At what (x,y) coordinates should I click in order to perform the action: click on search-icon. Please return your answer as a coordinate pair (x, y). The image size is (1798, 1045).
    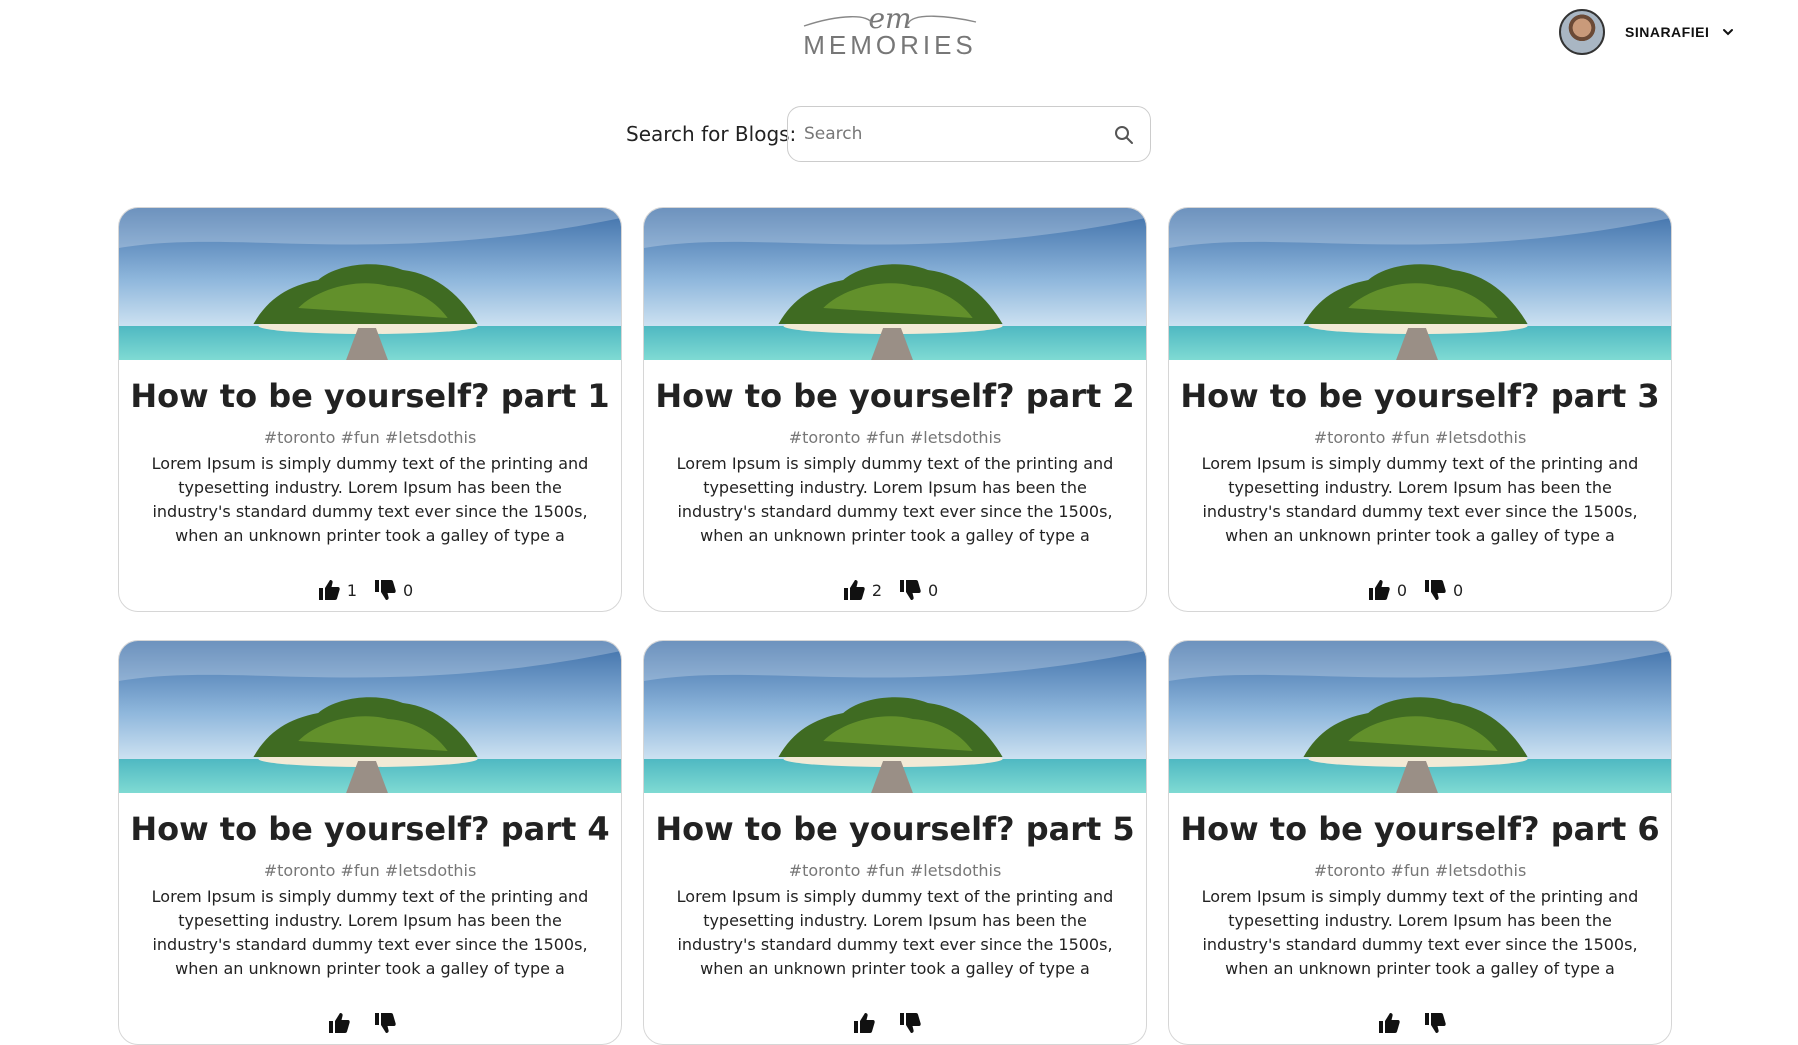
    Looking at the image, I should click on (1124, 135).